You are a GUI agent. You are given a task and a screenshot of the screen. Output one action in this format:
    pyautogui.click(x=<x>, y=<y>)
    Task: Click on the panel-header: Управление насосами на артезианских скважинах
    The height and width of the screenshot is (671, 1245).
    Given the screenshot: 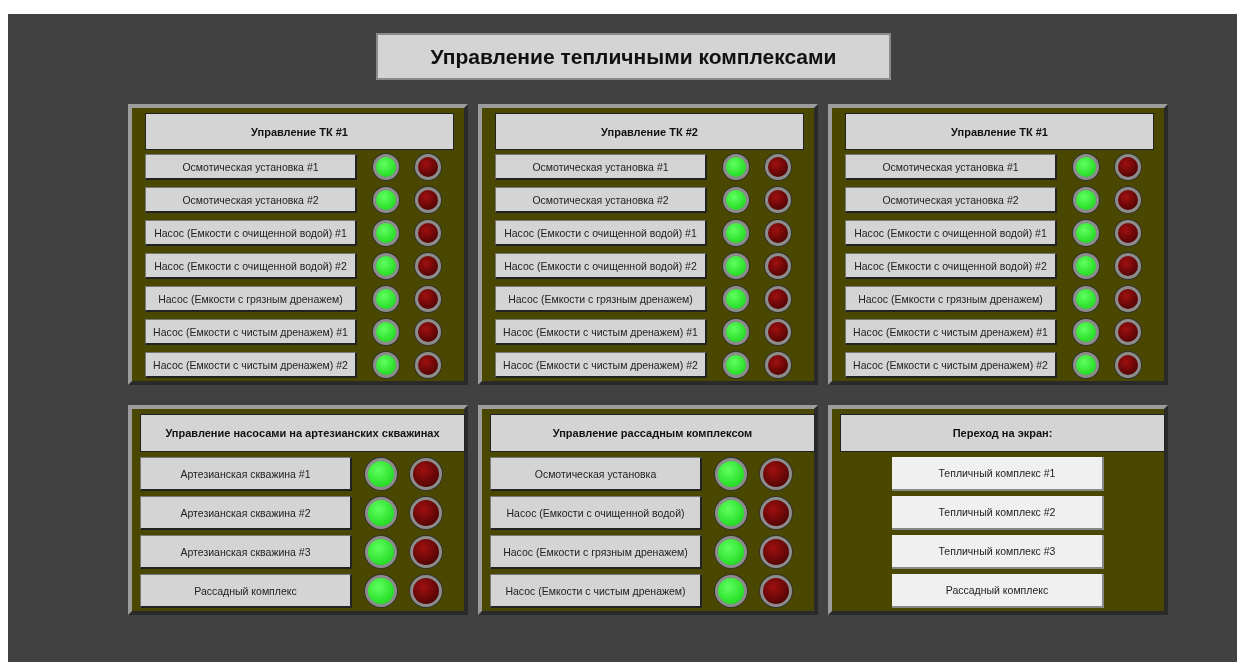 What is the action you would take?
    pyautogui.click(x=302, y=433)
    